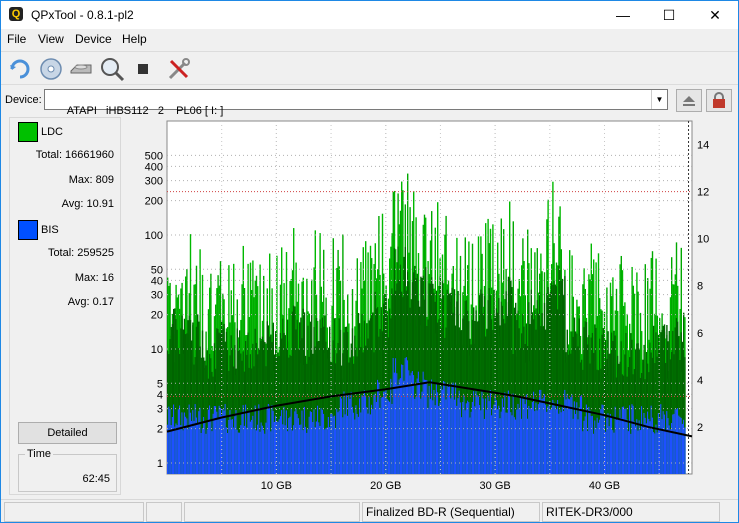 The image size is (739, 523). What do you see at coordinates (16, 39) in the screenshot?
I see `menu-file: File` at bounding box center [16, 39].